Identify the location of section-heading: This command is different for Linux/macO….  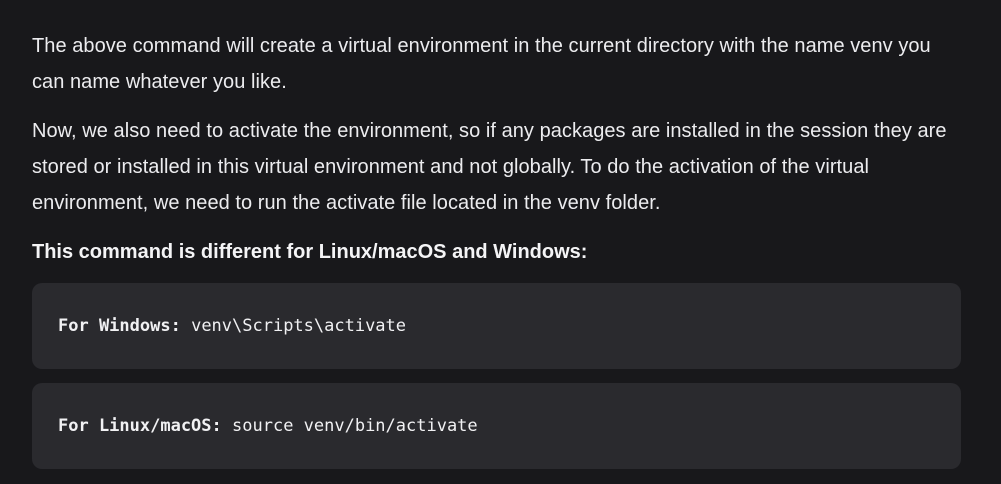
(310, 252).